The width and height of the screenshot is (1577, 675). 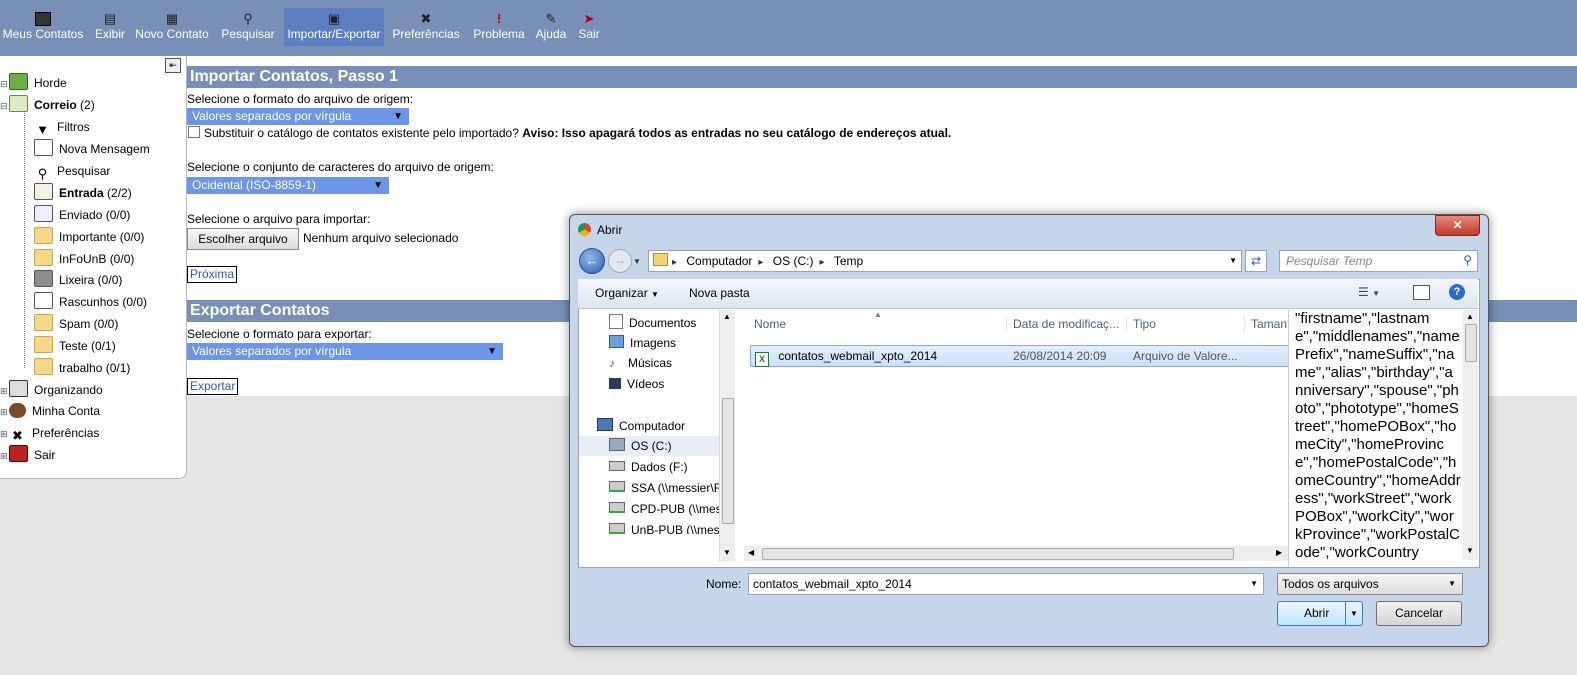 What do you see at coordinates (641, 425) in the screenshot?
I see `nav-item-computador: Computador` at bounding box center [641, 425].